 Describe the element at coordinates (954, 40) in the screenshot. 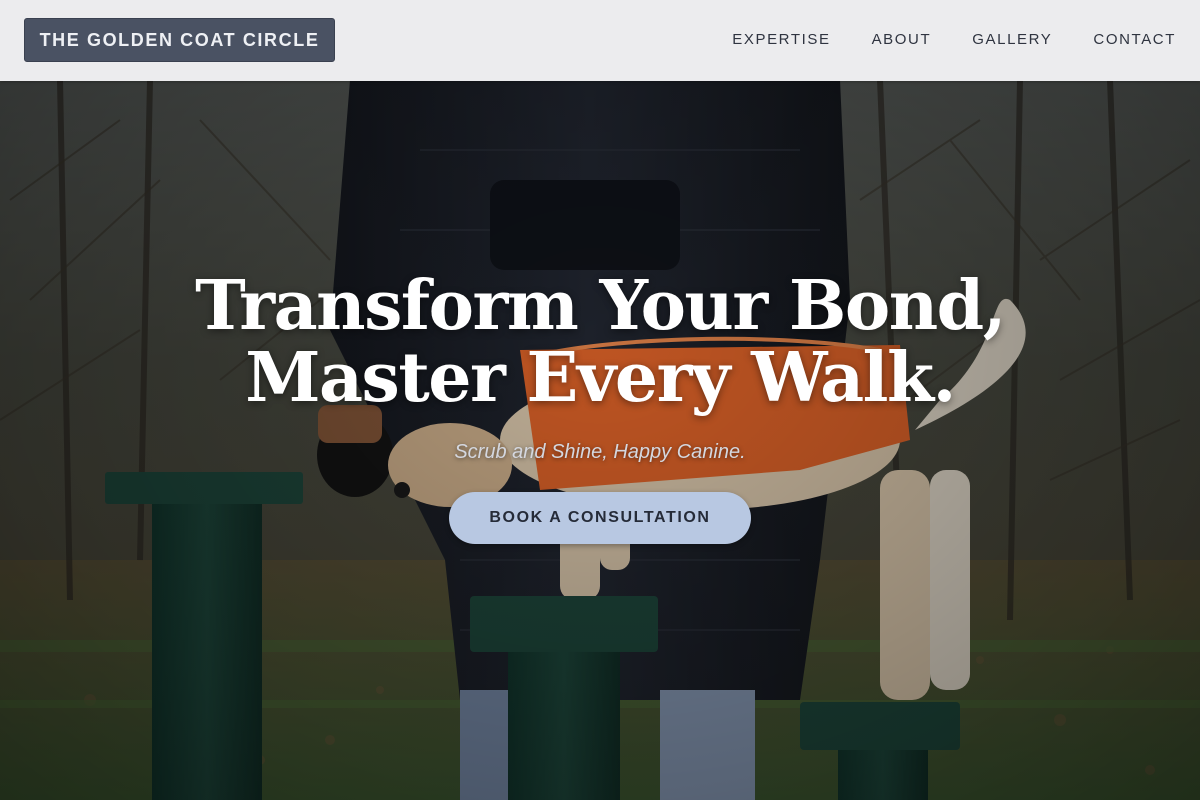

I see `main-nav: EXPERTISE ABOUT GALLERY CONTACT` at that location.